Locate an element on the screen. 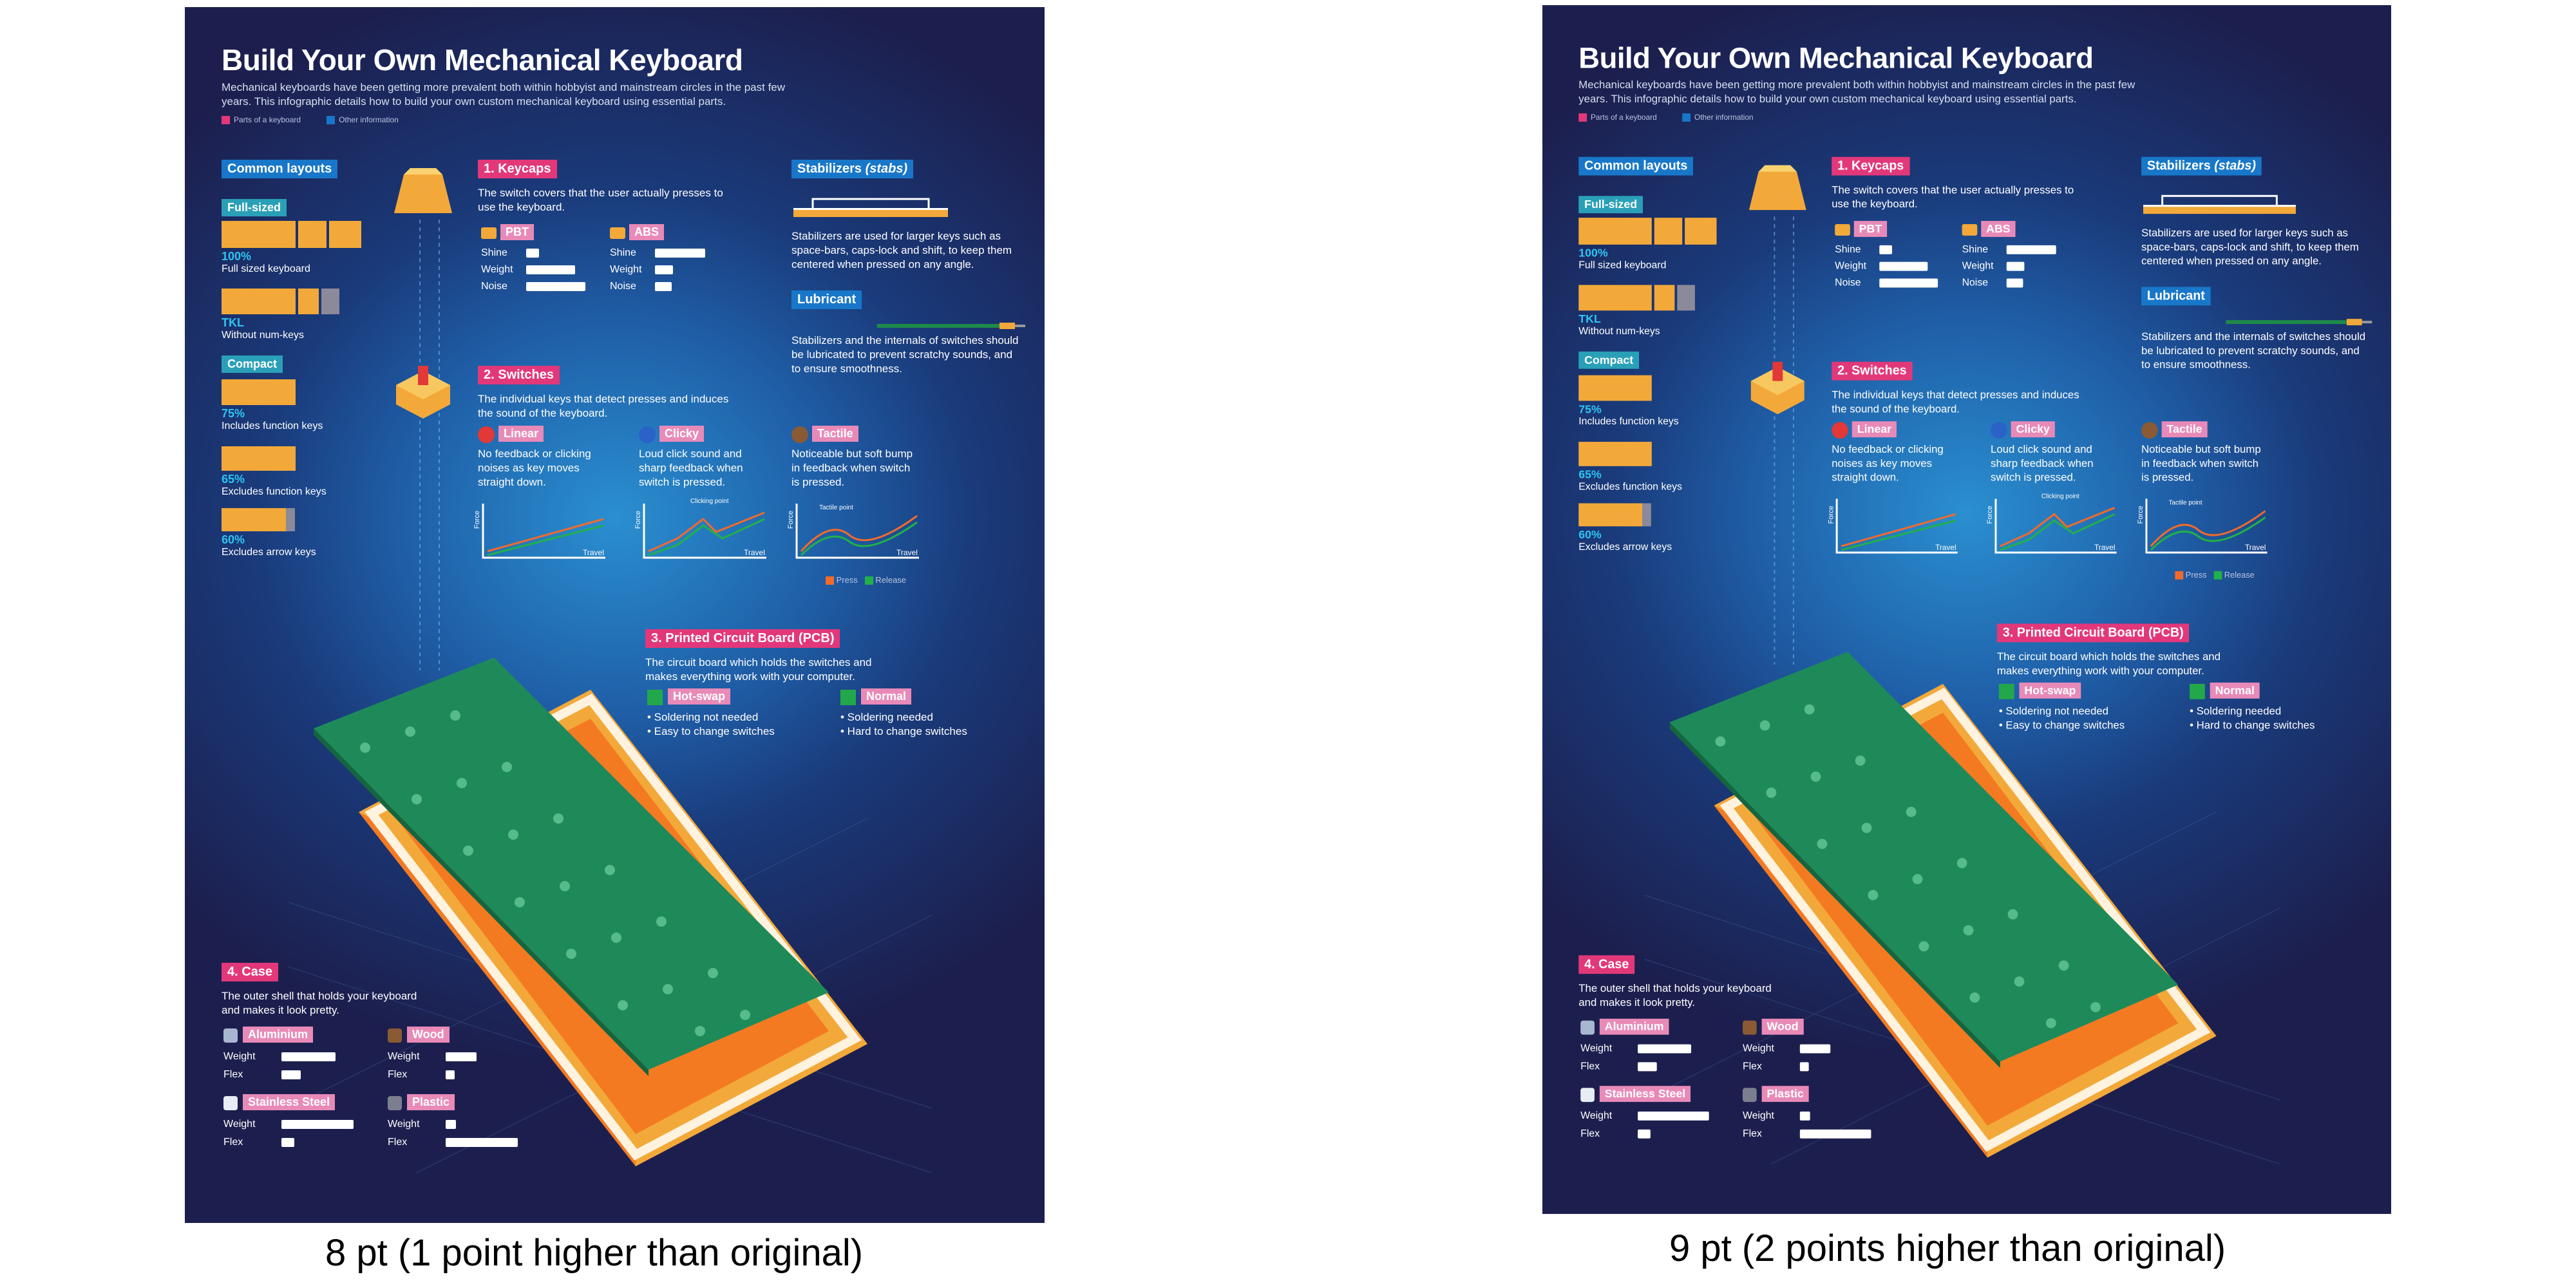 This screenshot has height=1288, width=2576. plastic-weight-label: Weight is located at coordinates (404, 1125).